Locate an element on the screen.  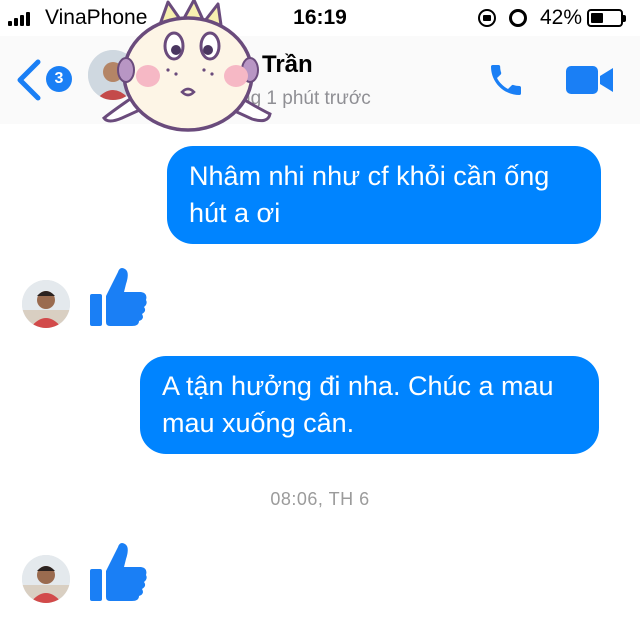
conversation-timestamp: 08:06, TH 6 is located at coordinates (320, 499).